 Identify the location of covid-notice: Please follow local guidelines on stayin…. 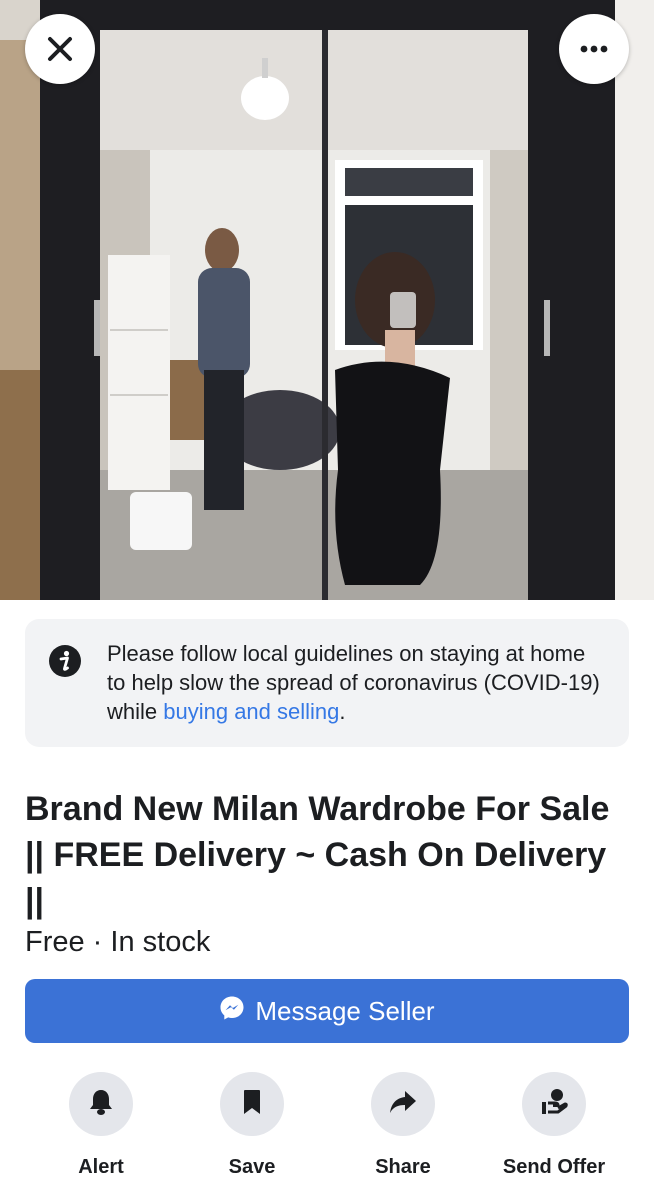
(327, 683).